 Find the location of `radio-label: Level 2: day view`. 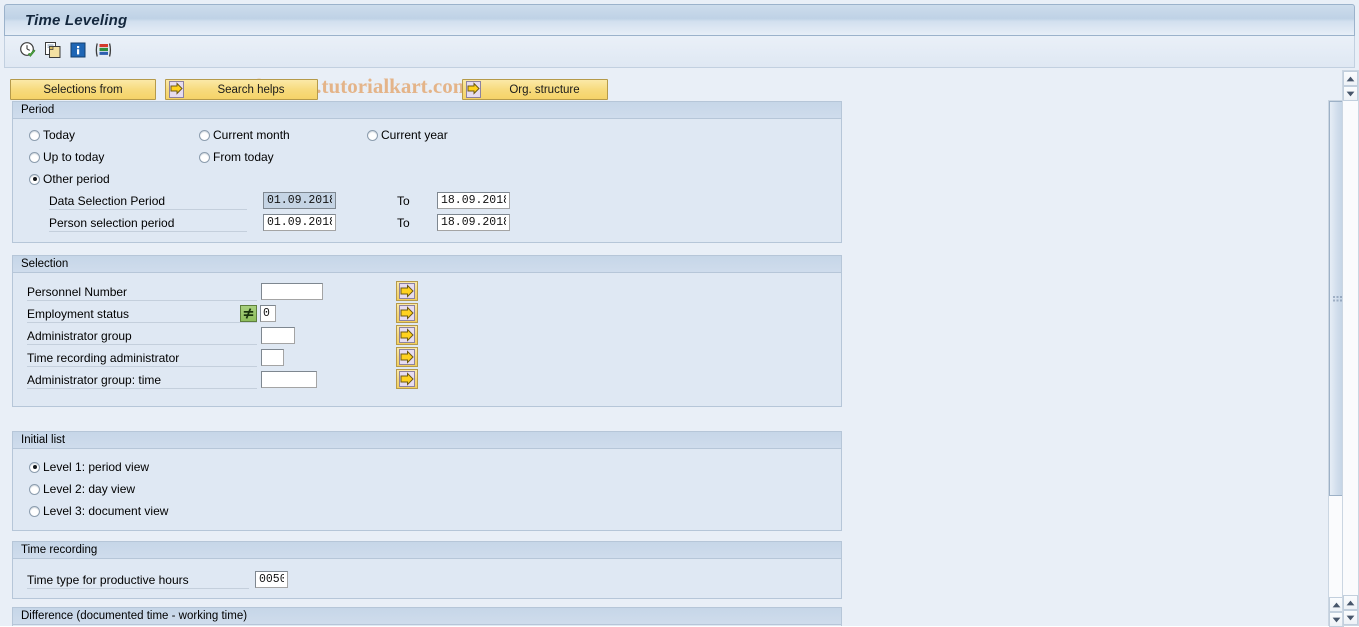

radio-label: Level 2: day view is located at coordinates (89, 489).